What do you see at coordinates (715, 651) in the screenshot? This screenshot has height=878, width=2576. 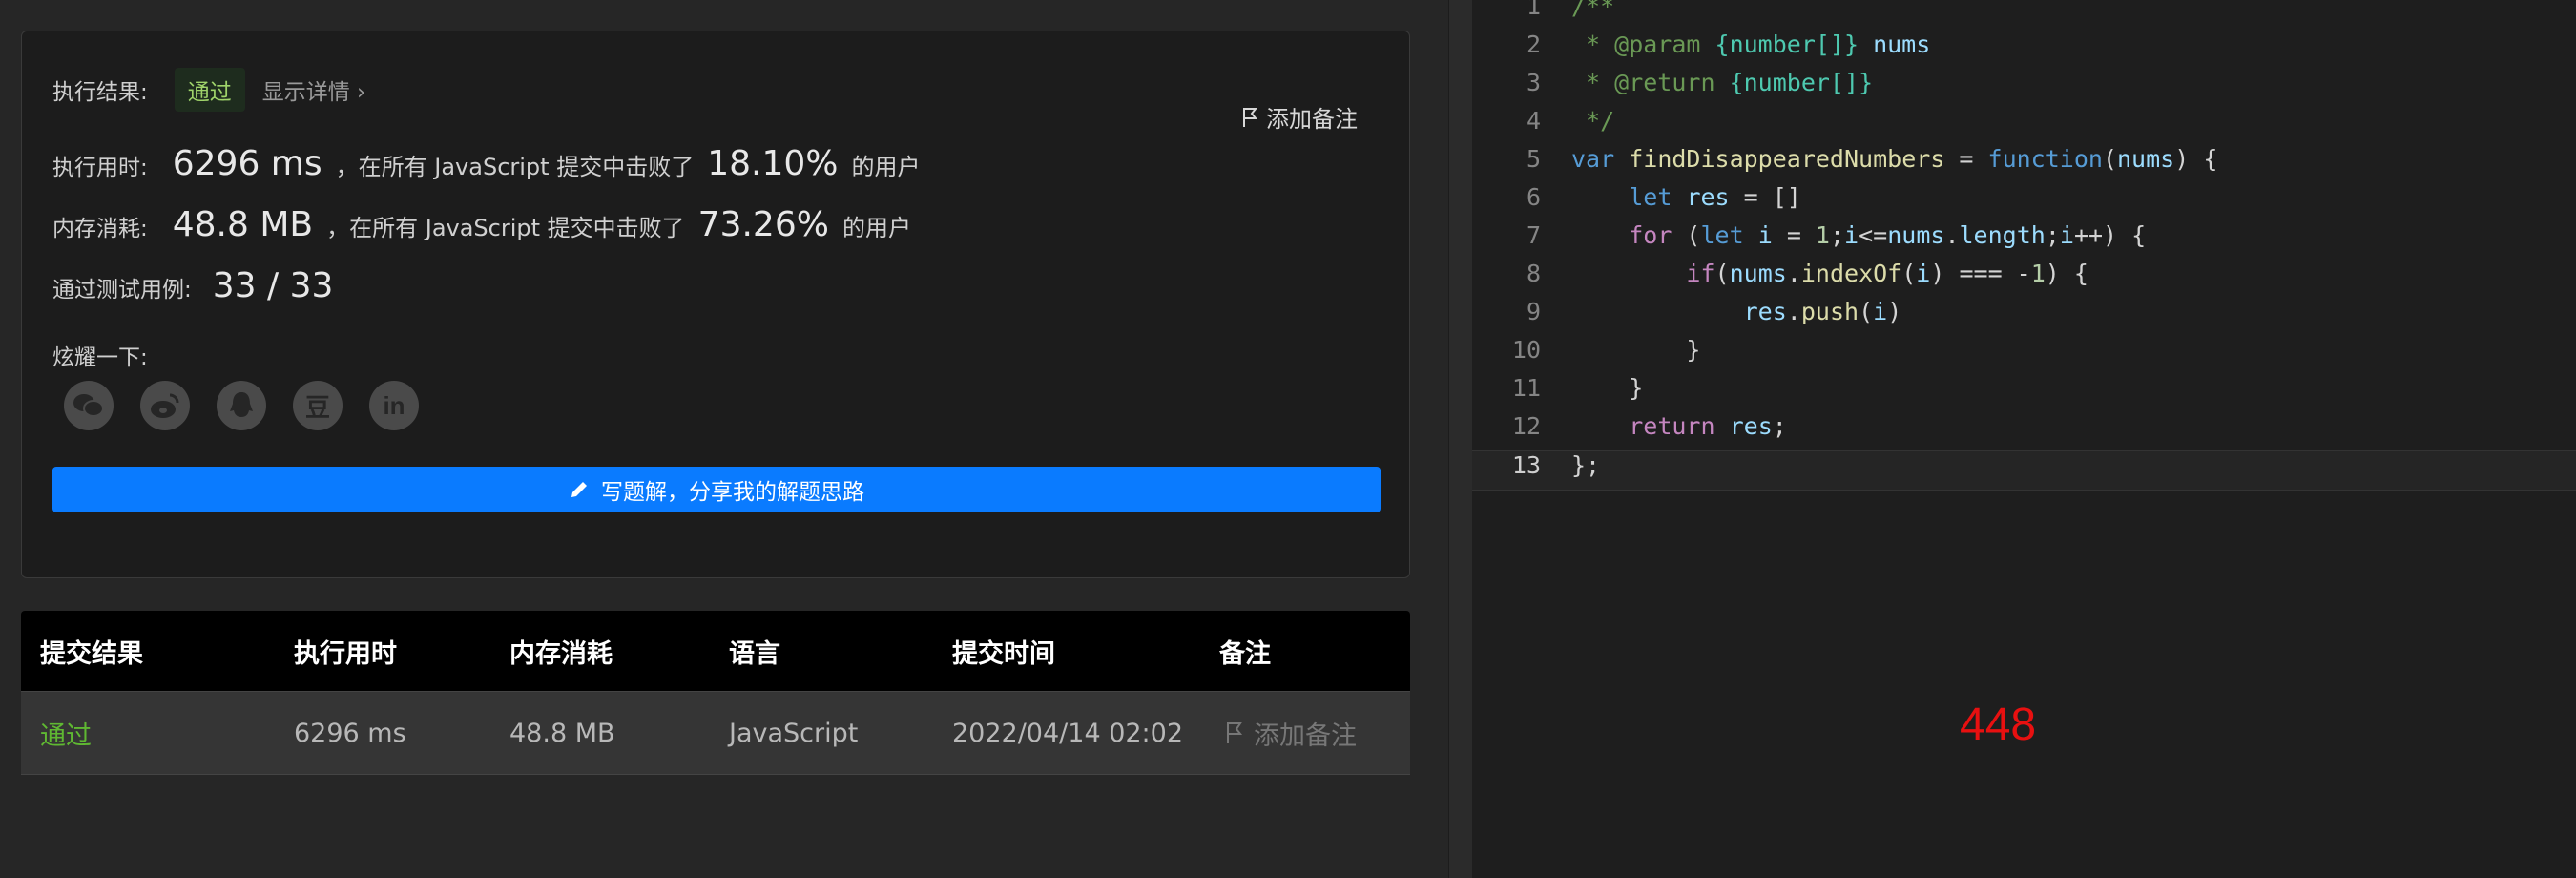 I see `table-header: 提交结果 执行用时 内存消耗 语言 提交时间 备注` at bounding box center [715, 651].